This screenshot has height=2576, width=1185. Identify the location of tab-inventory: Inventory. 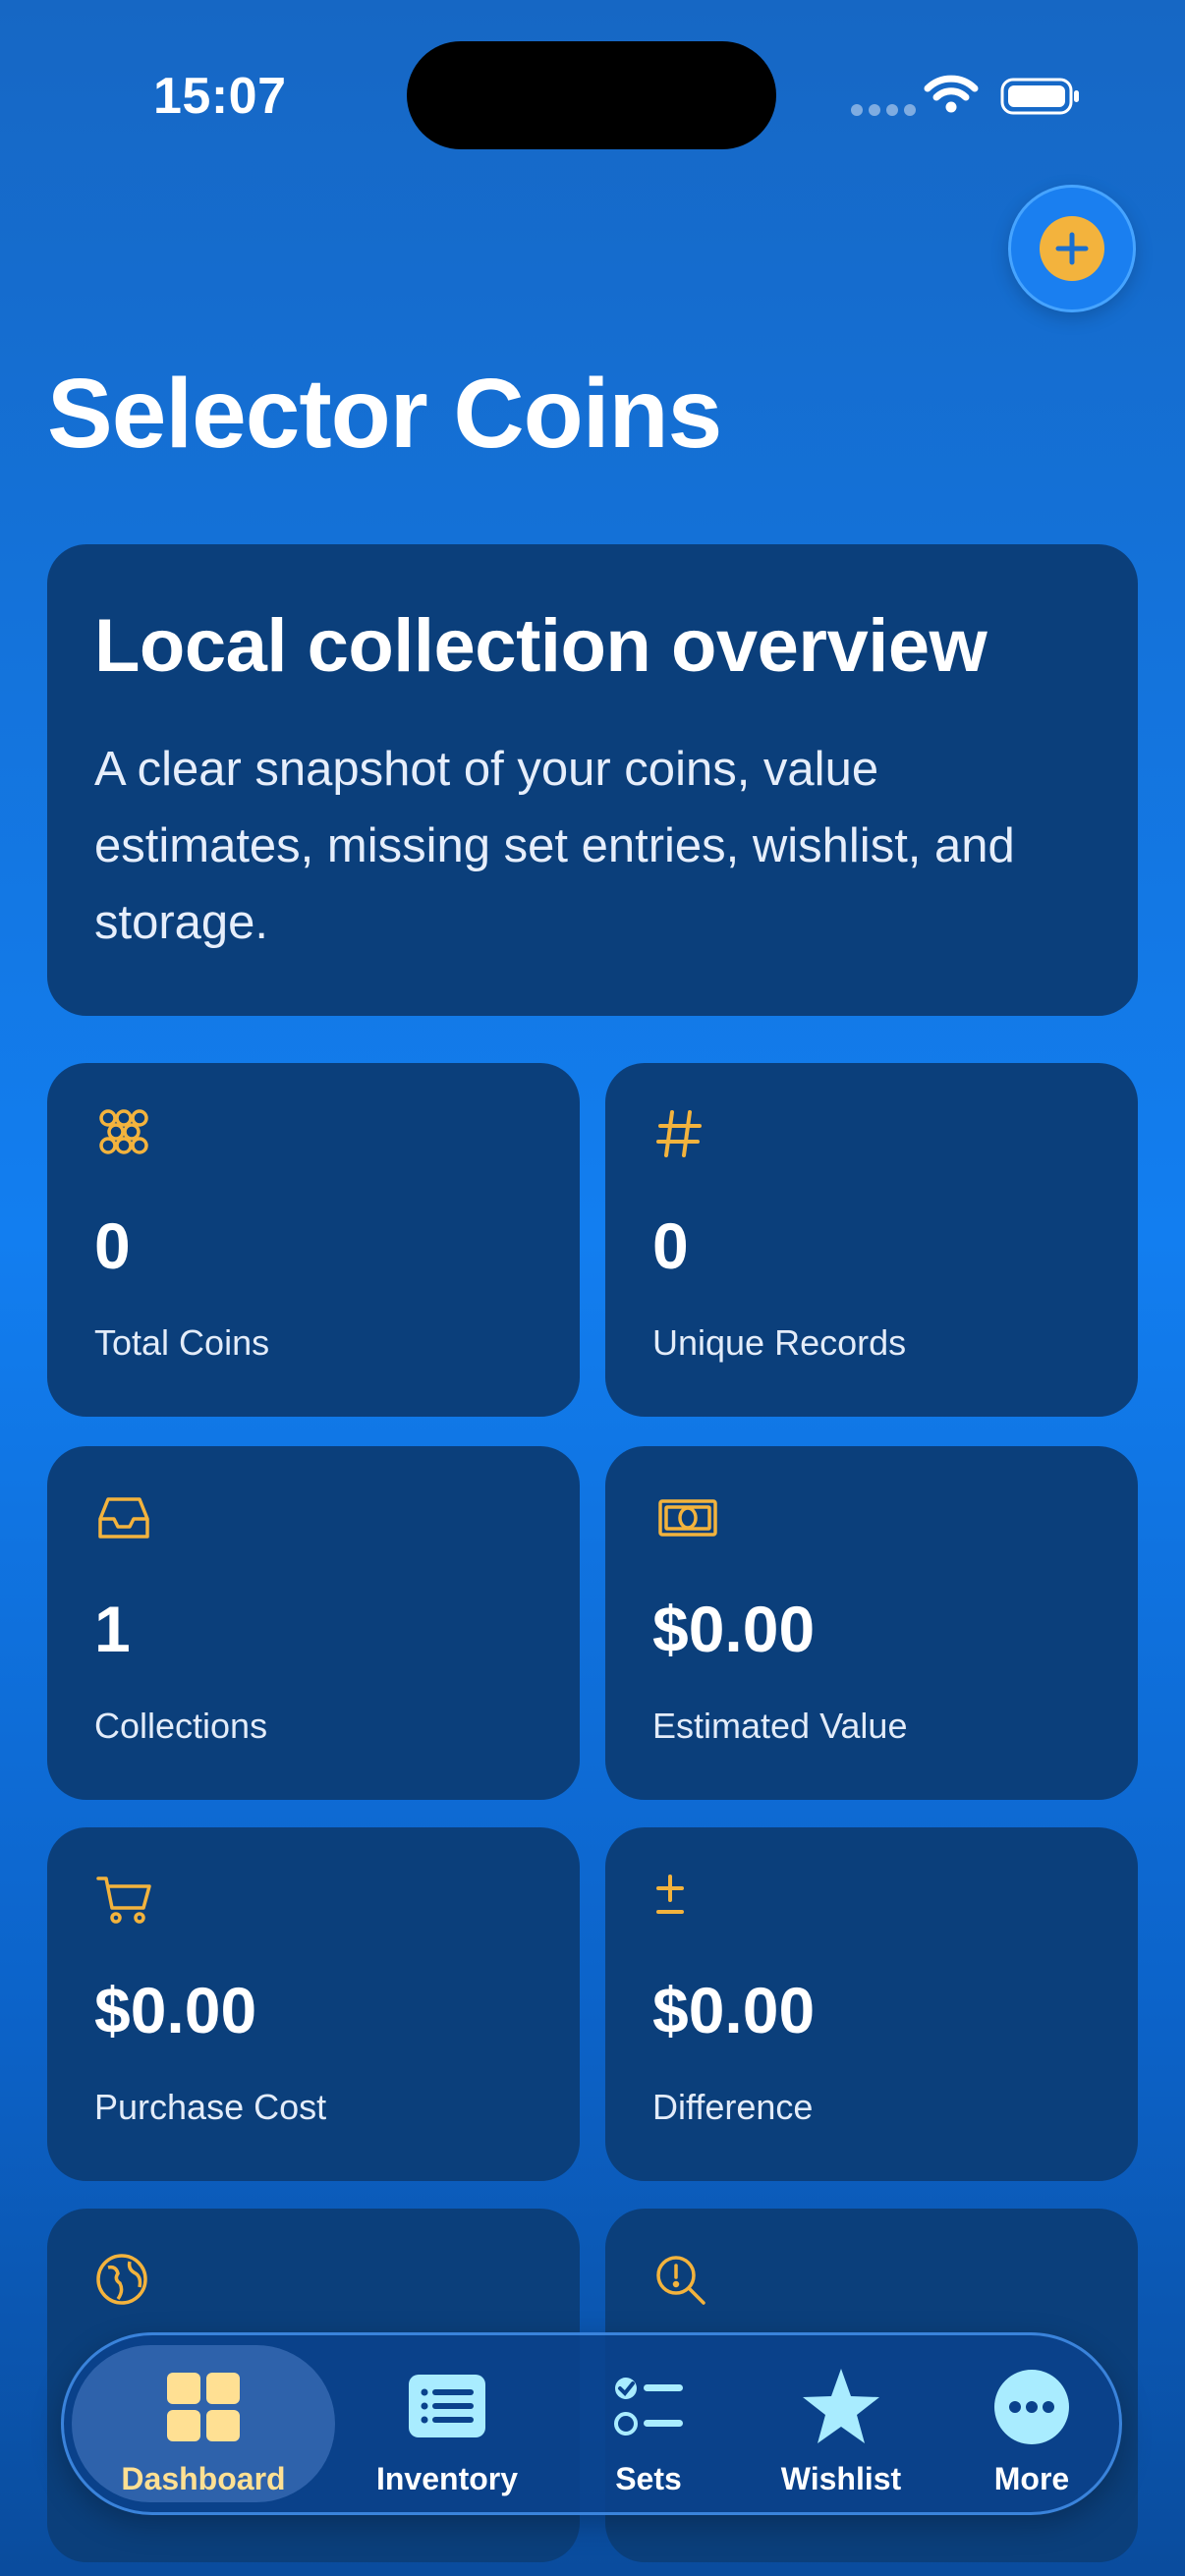
(447, 2423).